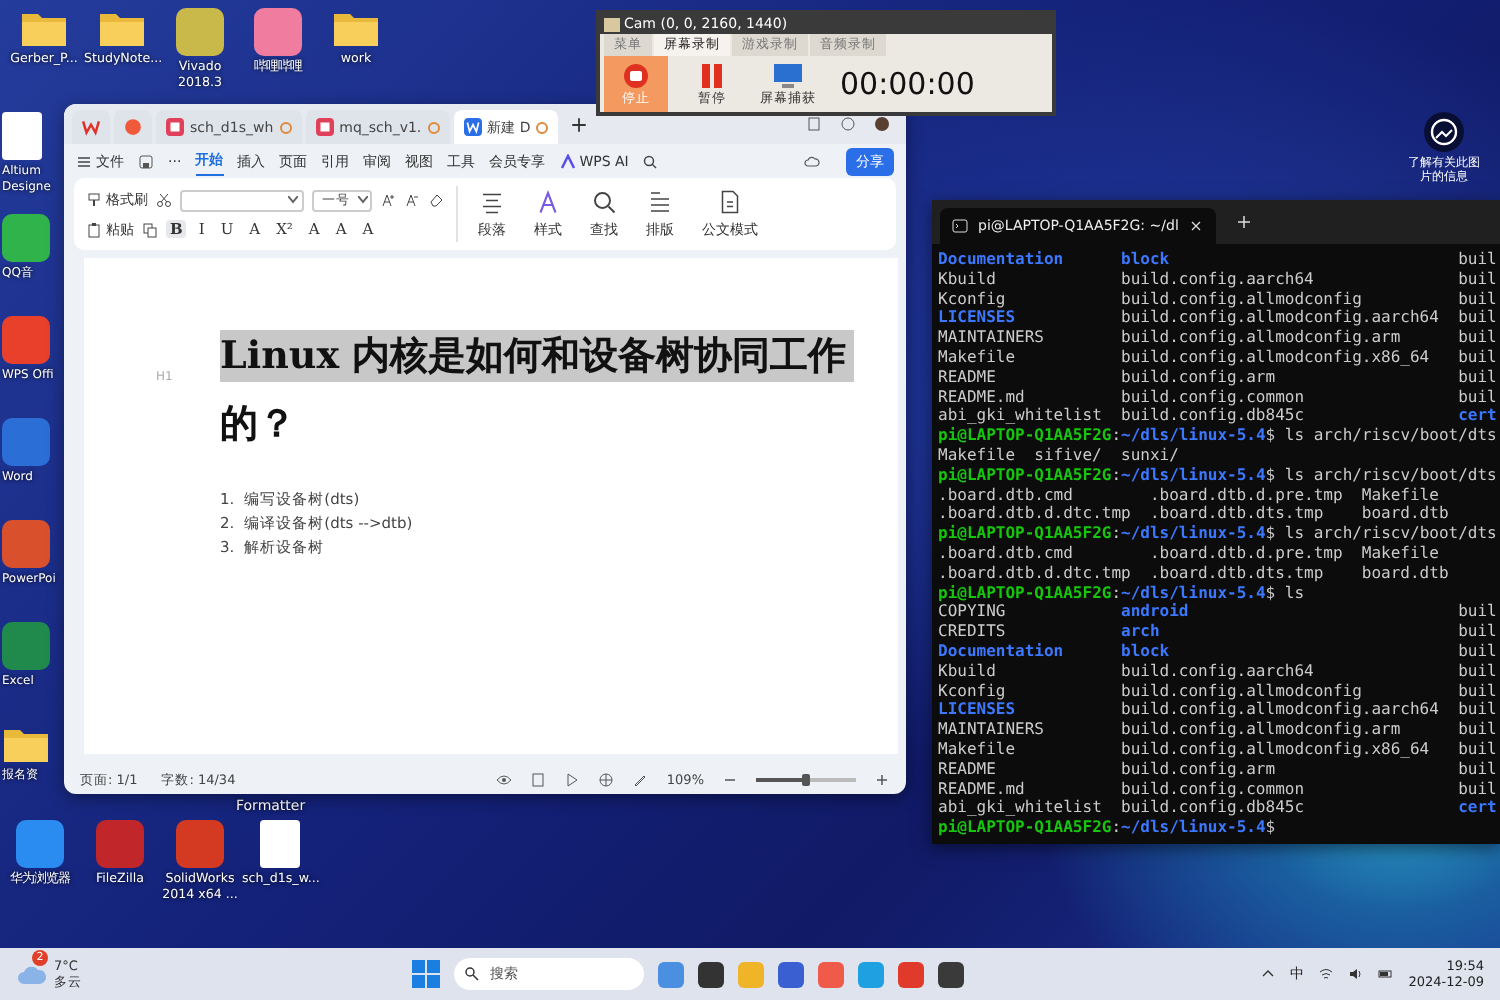  Describe the element at coordinates (1262, 338) in the screenshot. I see `terminal-text: build.config.allmodconfig.arm` at that location.